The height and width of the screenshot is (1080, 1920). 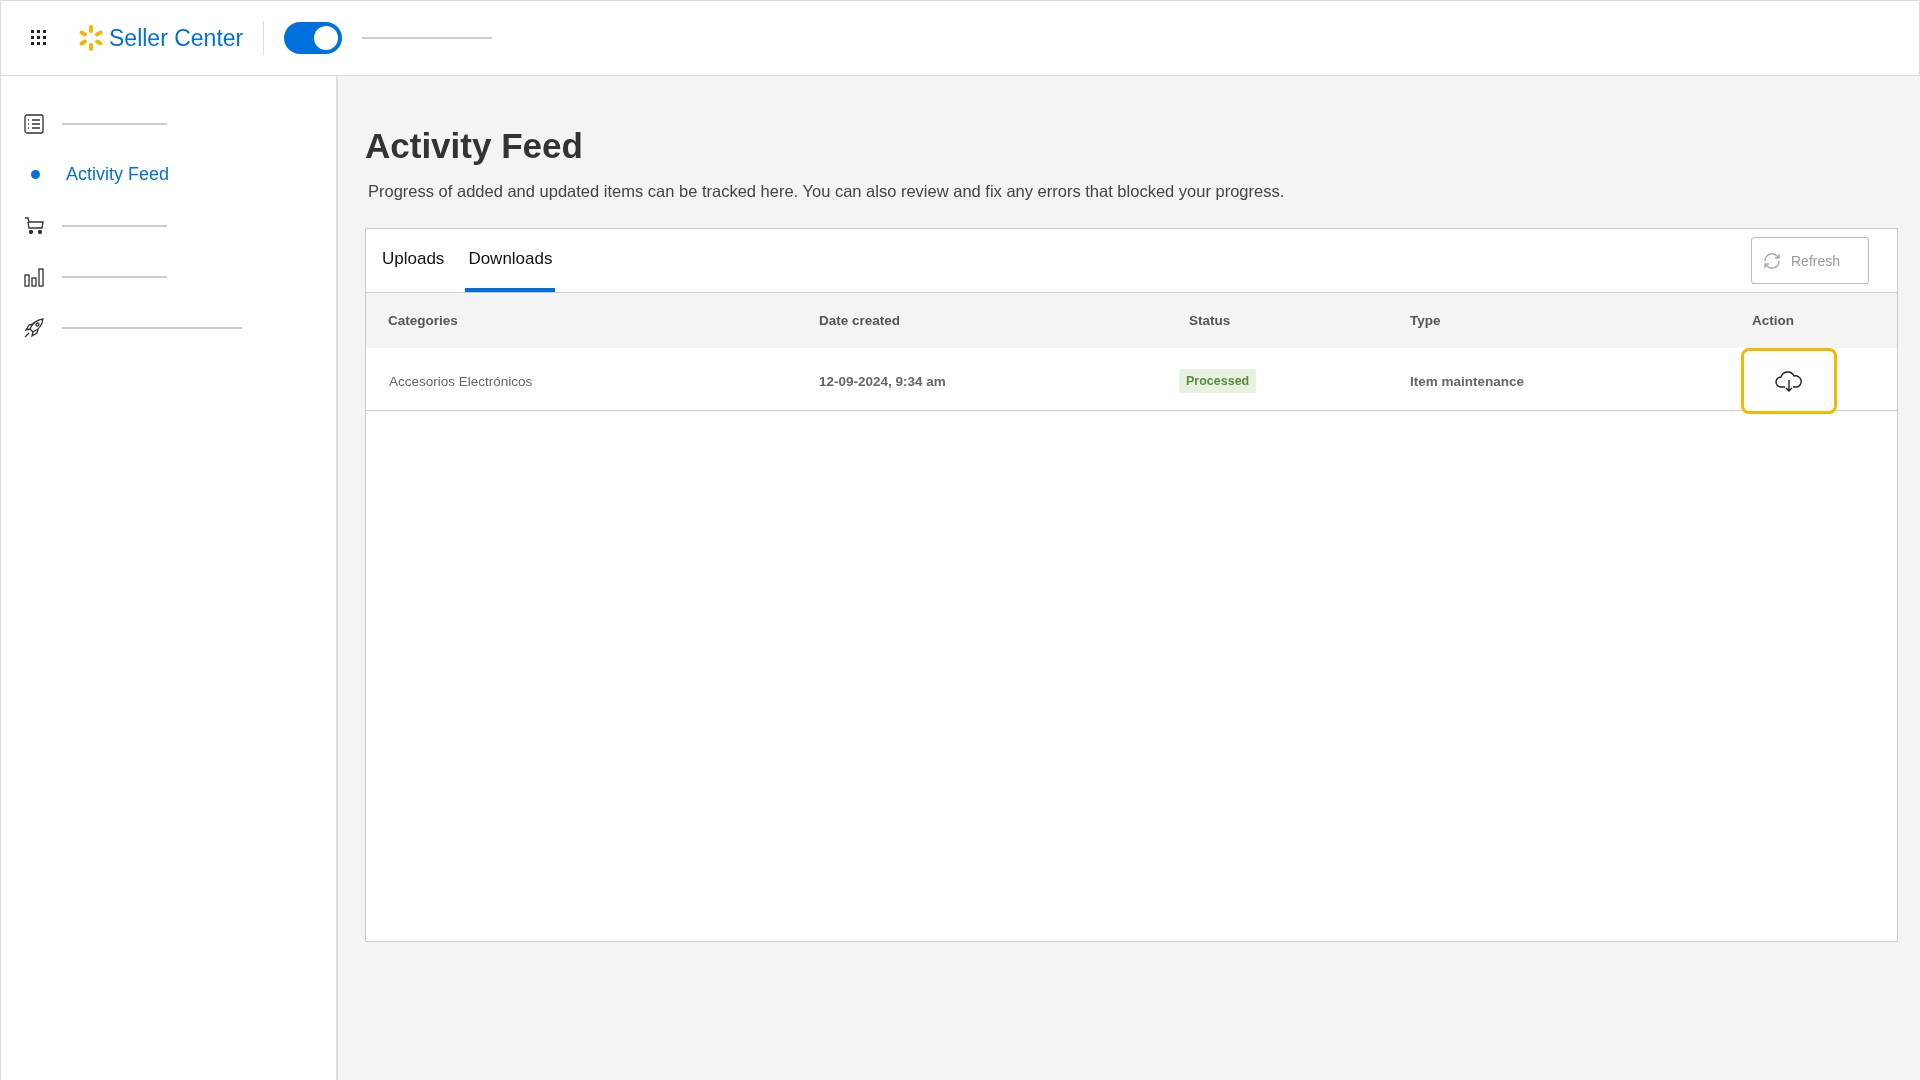 I want to click on status-badge: Processed, so click(x=1218, y=381).